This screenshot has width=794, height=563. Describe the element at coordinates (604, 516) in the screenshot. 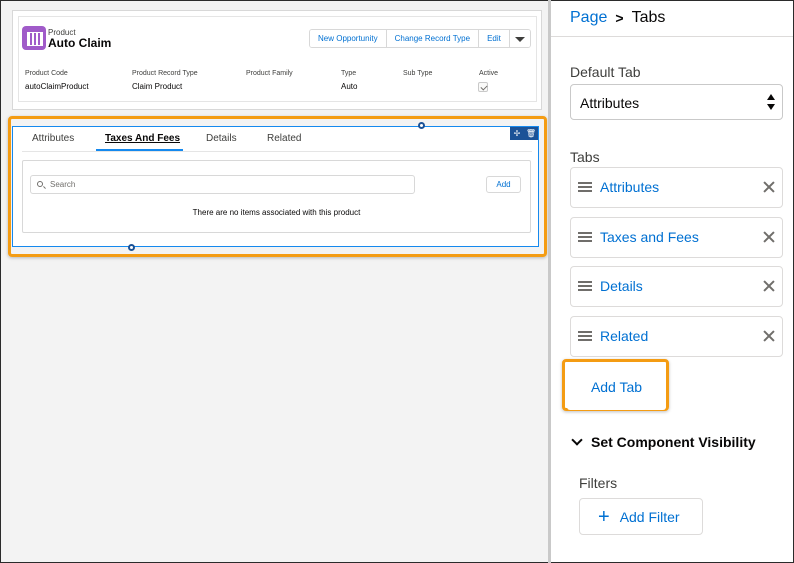

I see `plus-icon: +` at that location.